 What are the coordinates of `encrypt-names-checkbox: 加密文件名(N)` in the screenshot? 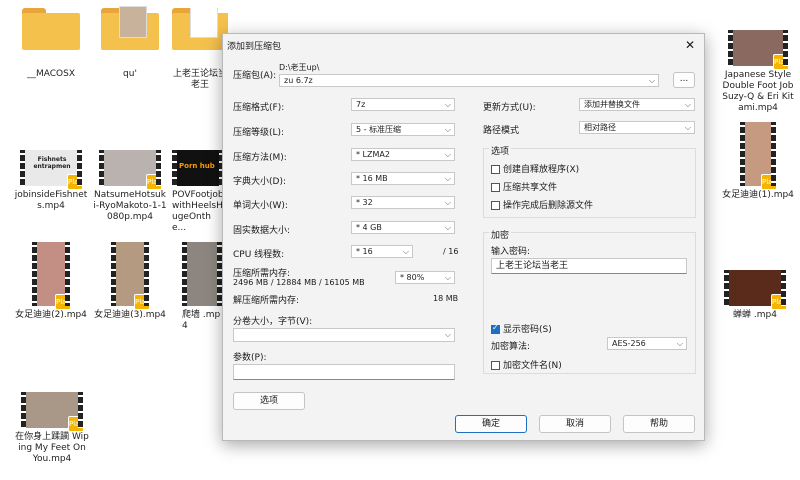 It's located at (526, 364).